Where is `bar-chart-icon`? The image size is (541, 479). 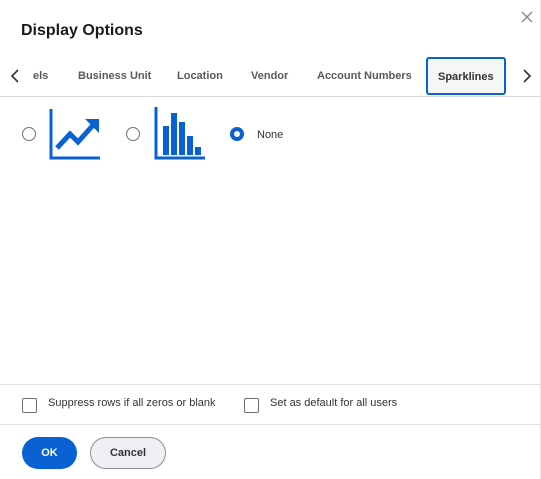
bar-chart-icon is located at coordinates (180, 136).